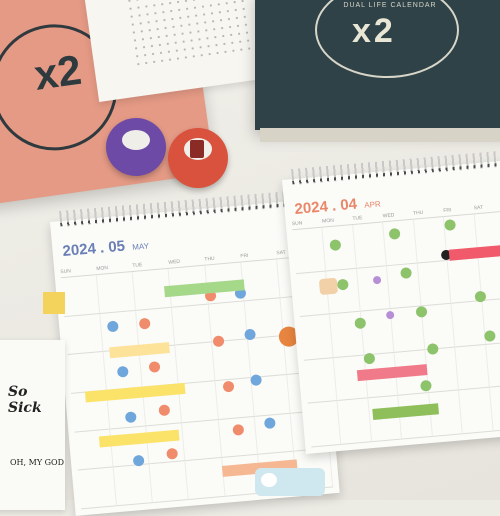  What do you see at coordinates (374, 31) in the screenshot?
I see `box-teal-label: x2` at bounding box center [374, 31].